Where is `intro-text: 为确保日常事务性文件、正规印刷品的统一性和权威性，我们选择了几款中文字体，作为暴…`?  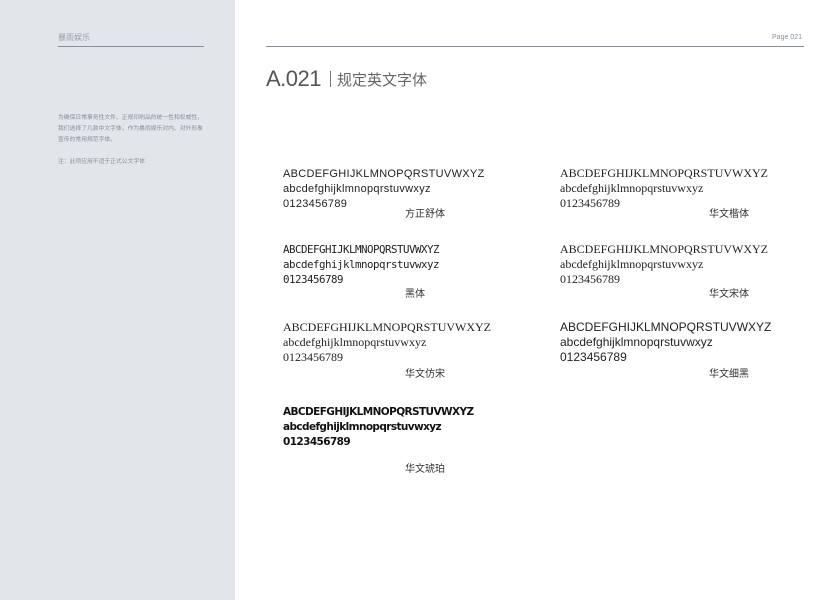
intro-text: 为确保日常事务性文件、正规印刷品的统一性和权威性，我们选择了几款中文字体，作为暴… is located at coordinates (130, 129).